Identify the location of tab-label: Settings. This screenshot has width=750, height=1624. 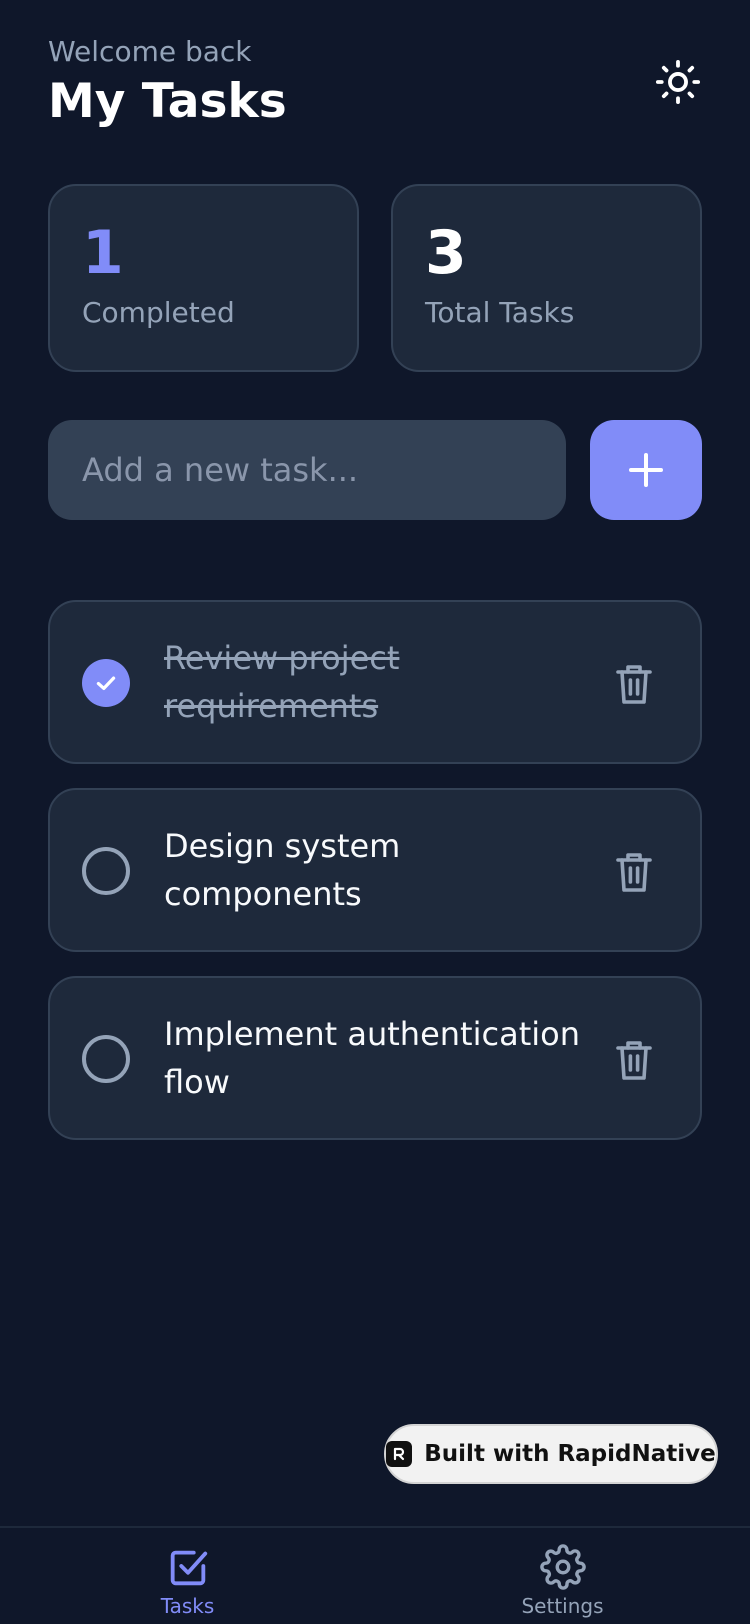
(562, 1606).